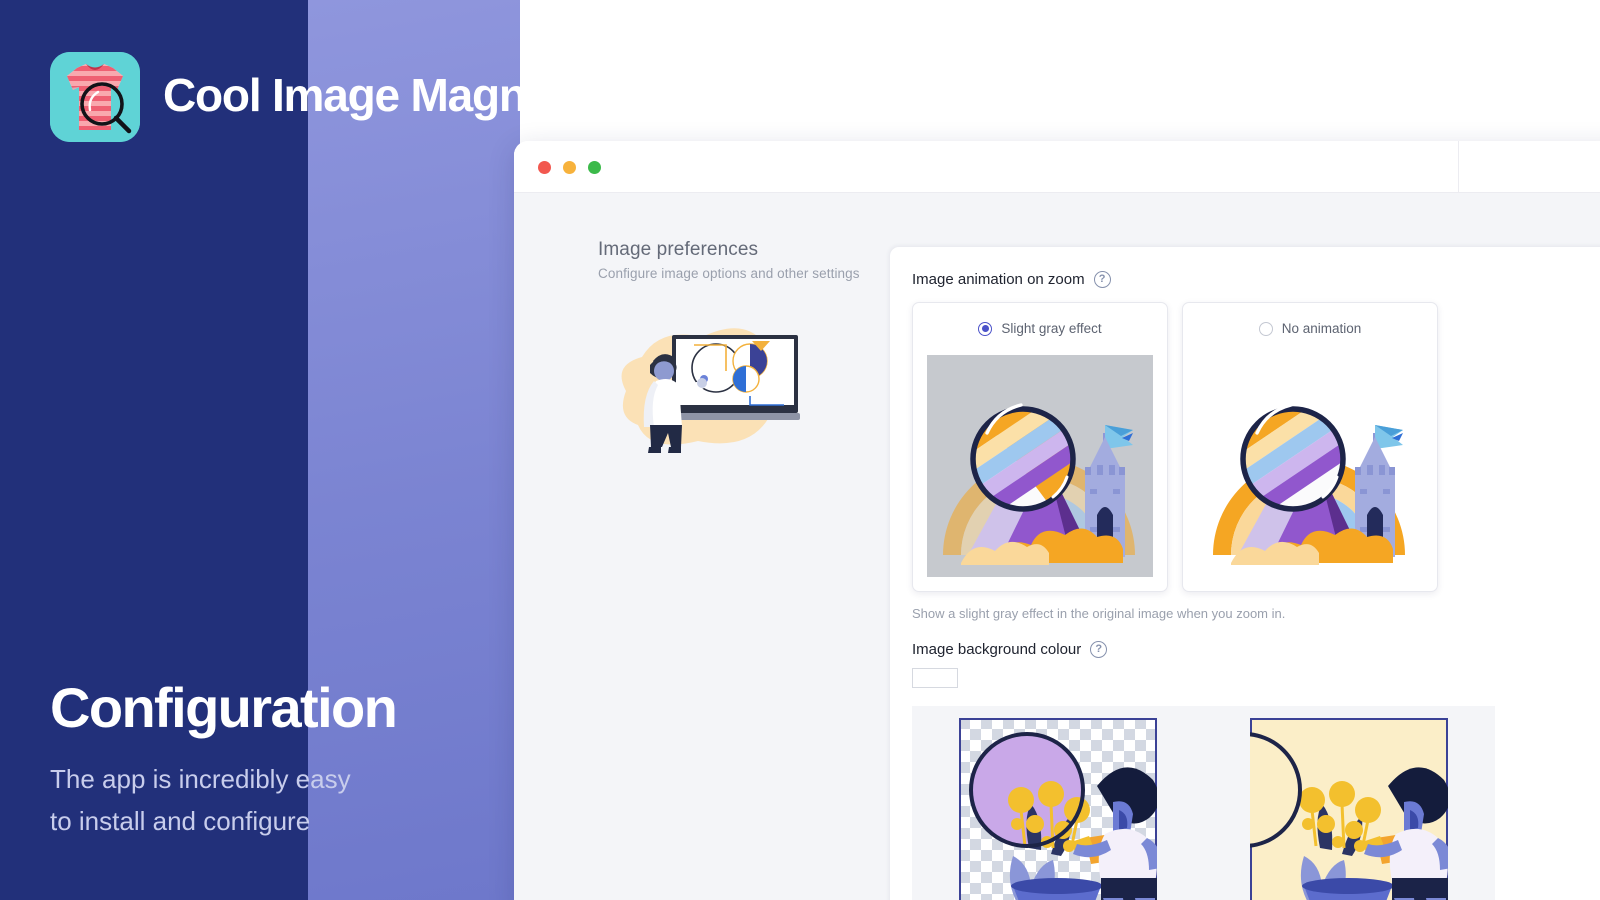  What do you see at coordinates (1057, 167) in the screenshot?
I see `window-titlebar` at bounding box center [1057, 167].